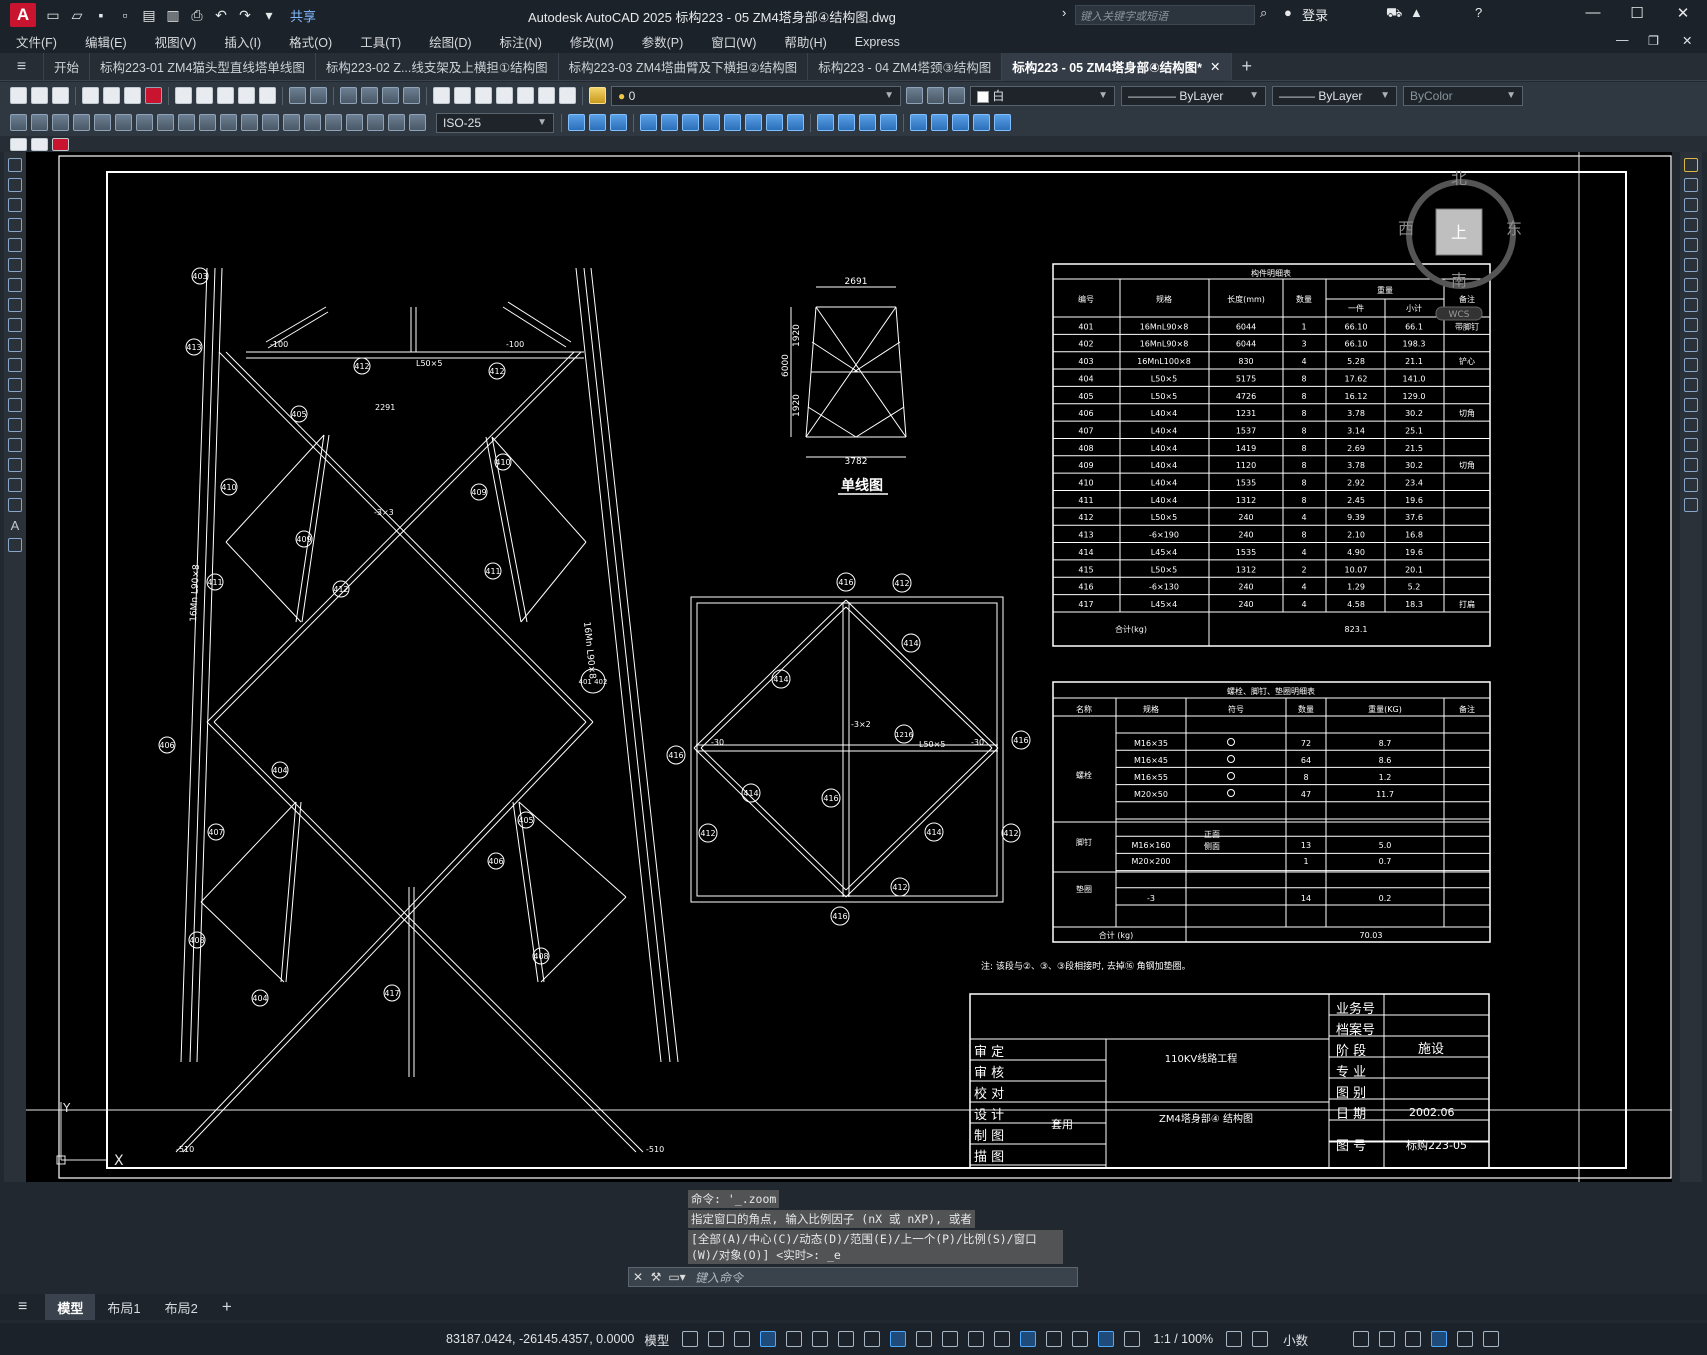  I want to click on dim-break-icon, so click(270, 122).